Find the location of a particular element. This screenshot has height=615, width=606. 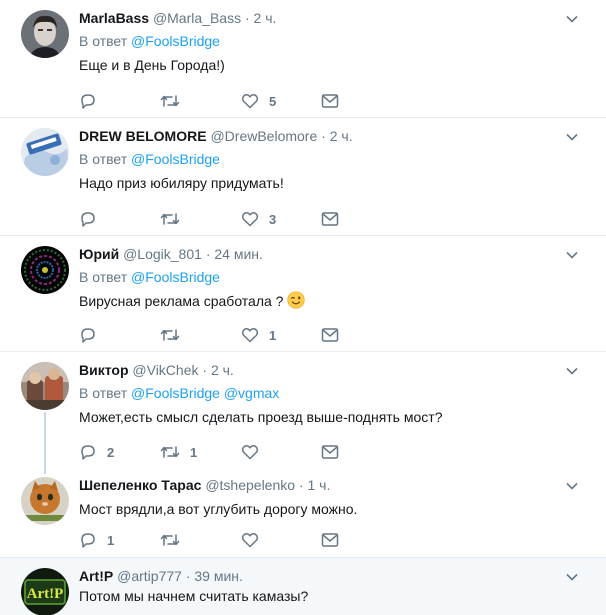

author-name: Art!P is located at coordinates (96, 576).